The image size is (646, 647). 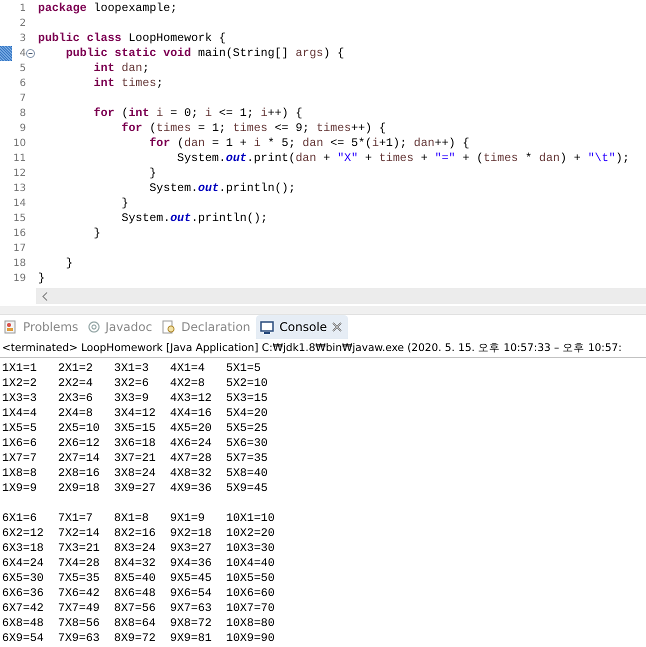 What do you see at coordinates (20, 473) in the screenshot?
I see `output-text: 1X8=8` at bounding box center [20, 473].